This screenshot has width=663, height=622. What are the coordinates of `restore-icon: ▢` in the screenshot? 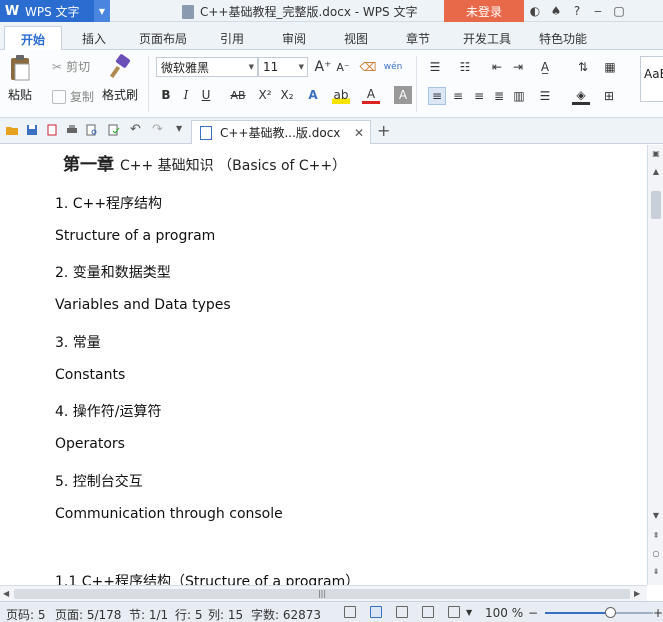 It's located at (619, 11).